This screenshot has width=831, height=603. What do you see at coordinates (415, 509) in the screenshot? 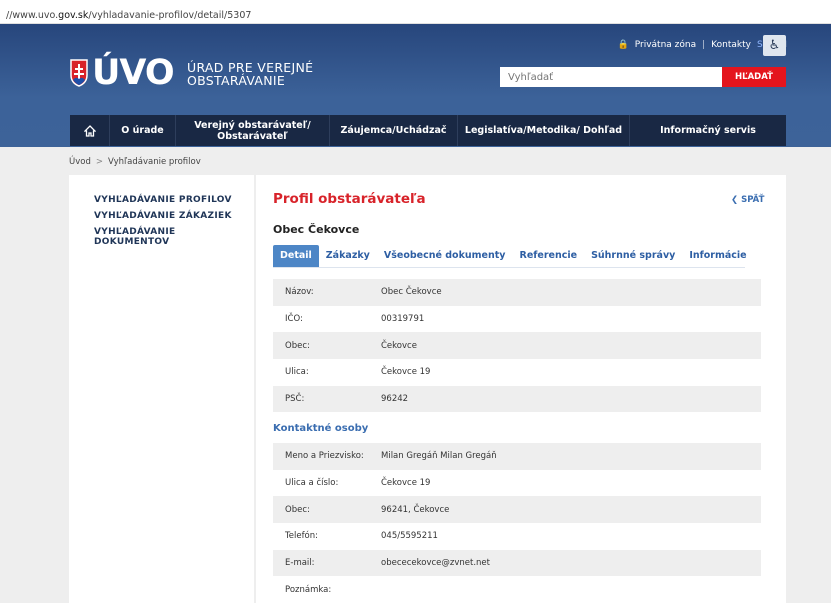
I see `field-value: 96241, Čekovce` at bounding box center [415, 509].